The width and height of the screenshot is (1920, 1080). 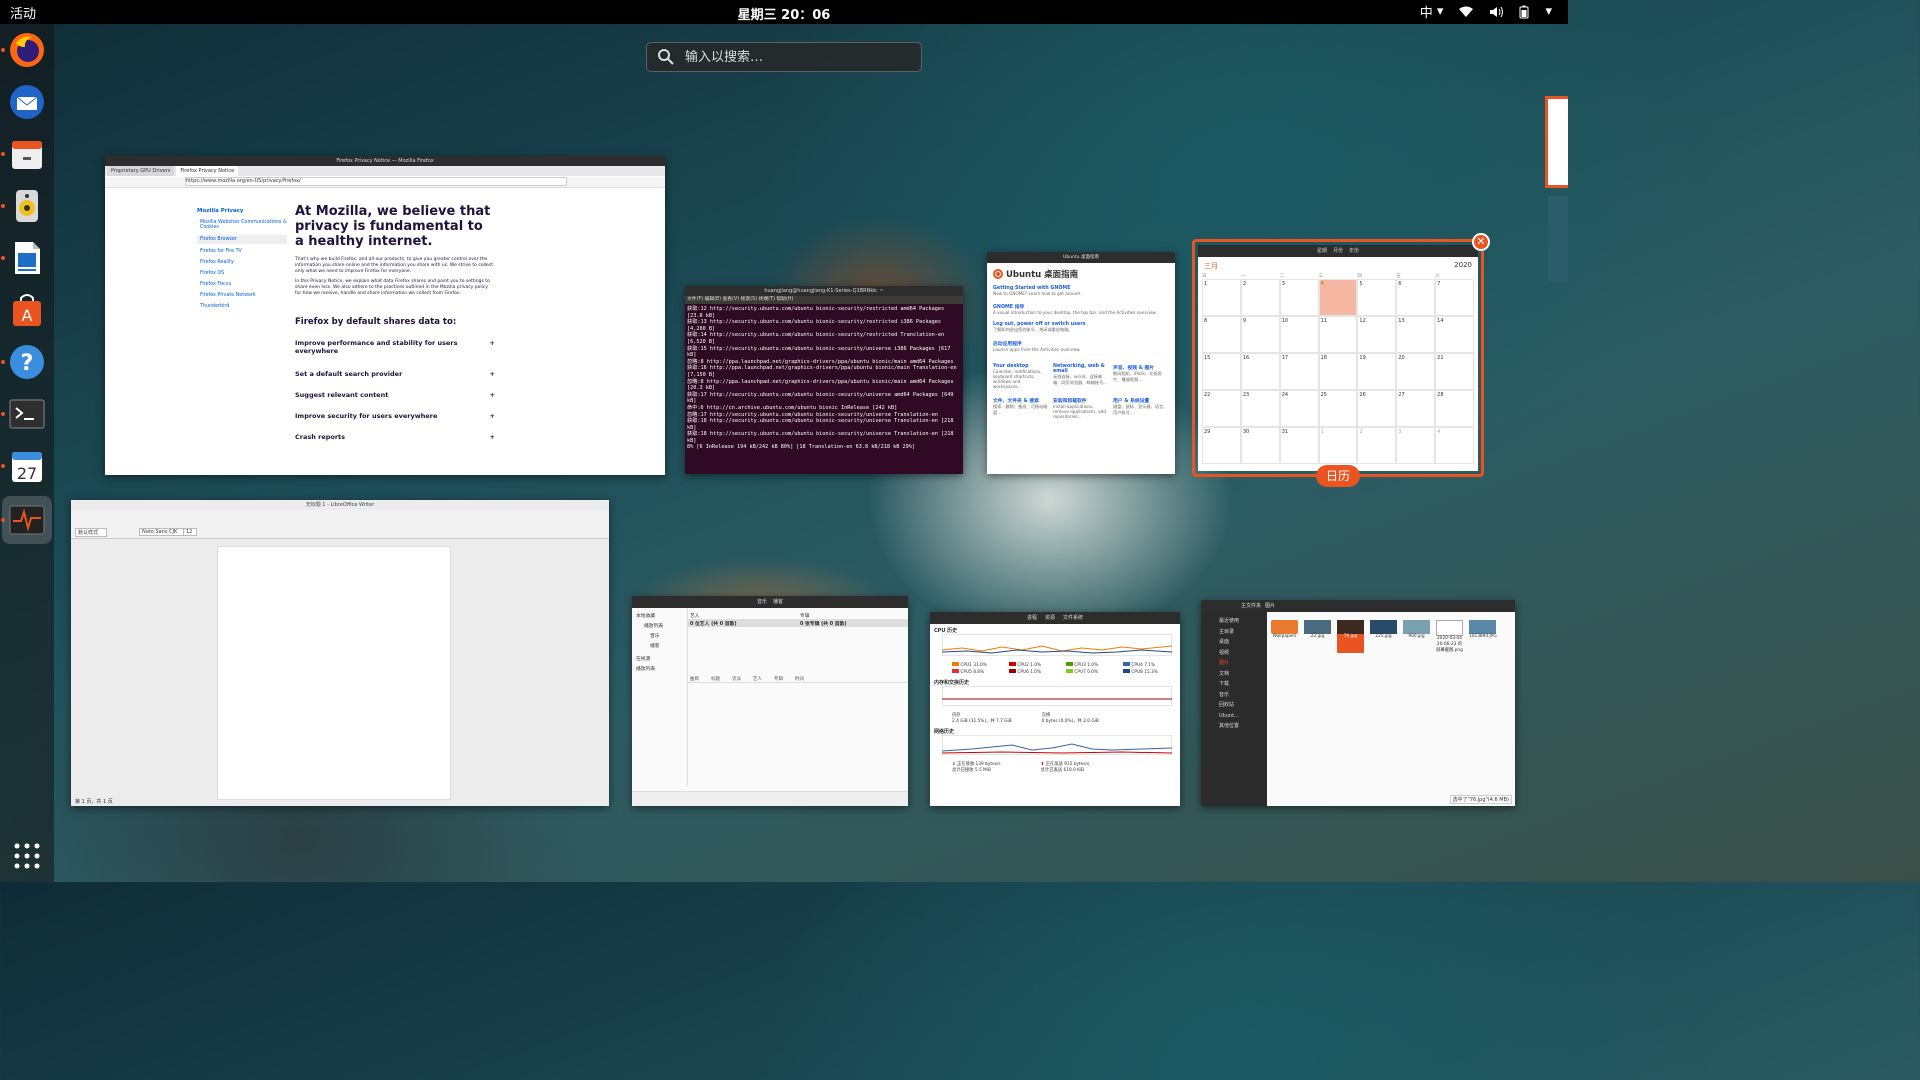 I want to click on sidebar-item: 播客, so click(x=666, y=645).